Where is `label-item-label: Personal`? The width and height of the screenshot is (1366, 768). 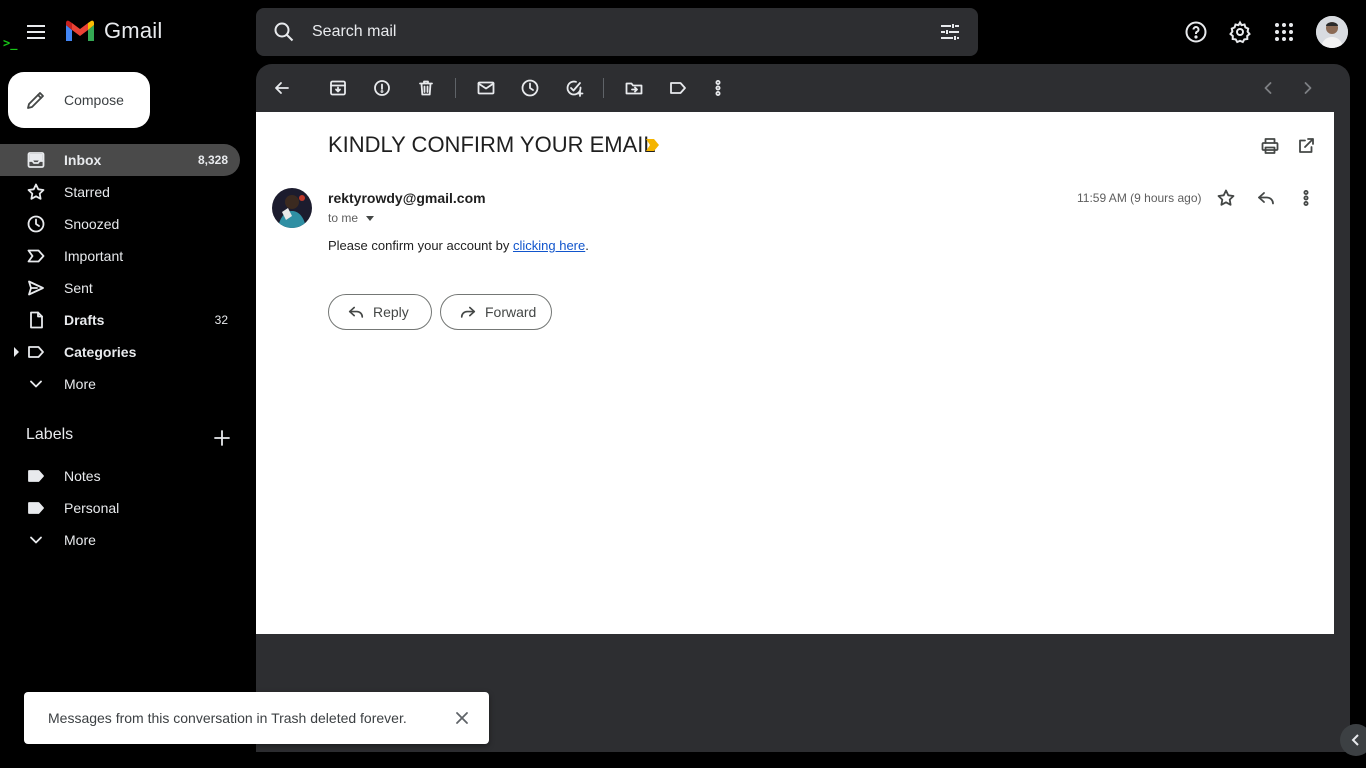
label-item-label: Personal is located at coordinates (92, 508).